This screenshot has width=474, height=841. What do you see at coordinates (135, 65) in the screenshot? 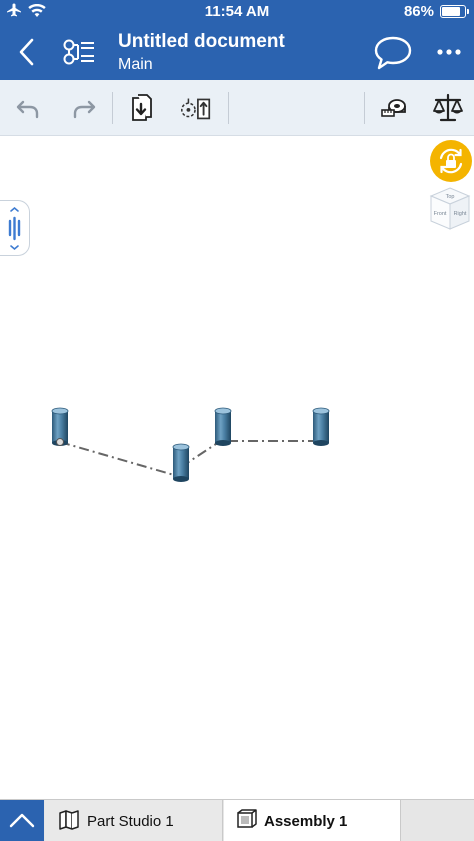
I see `workspace-name: Main` at bounding box center [135, 65].